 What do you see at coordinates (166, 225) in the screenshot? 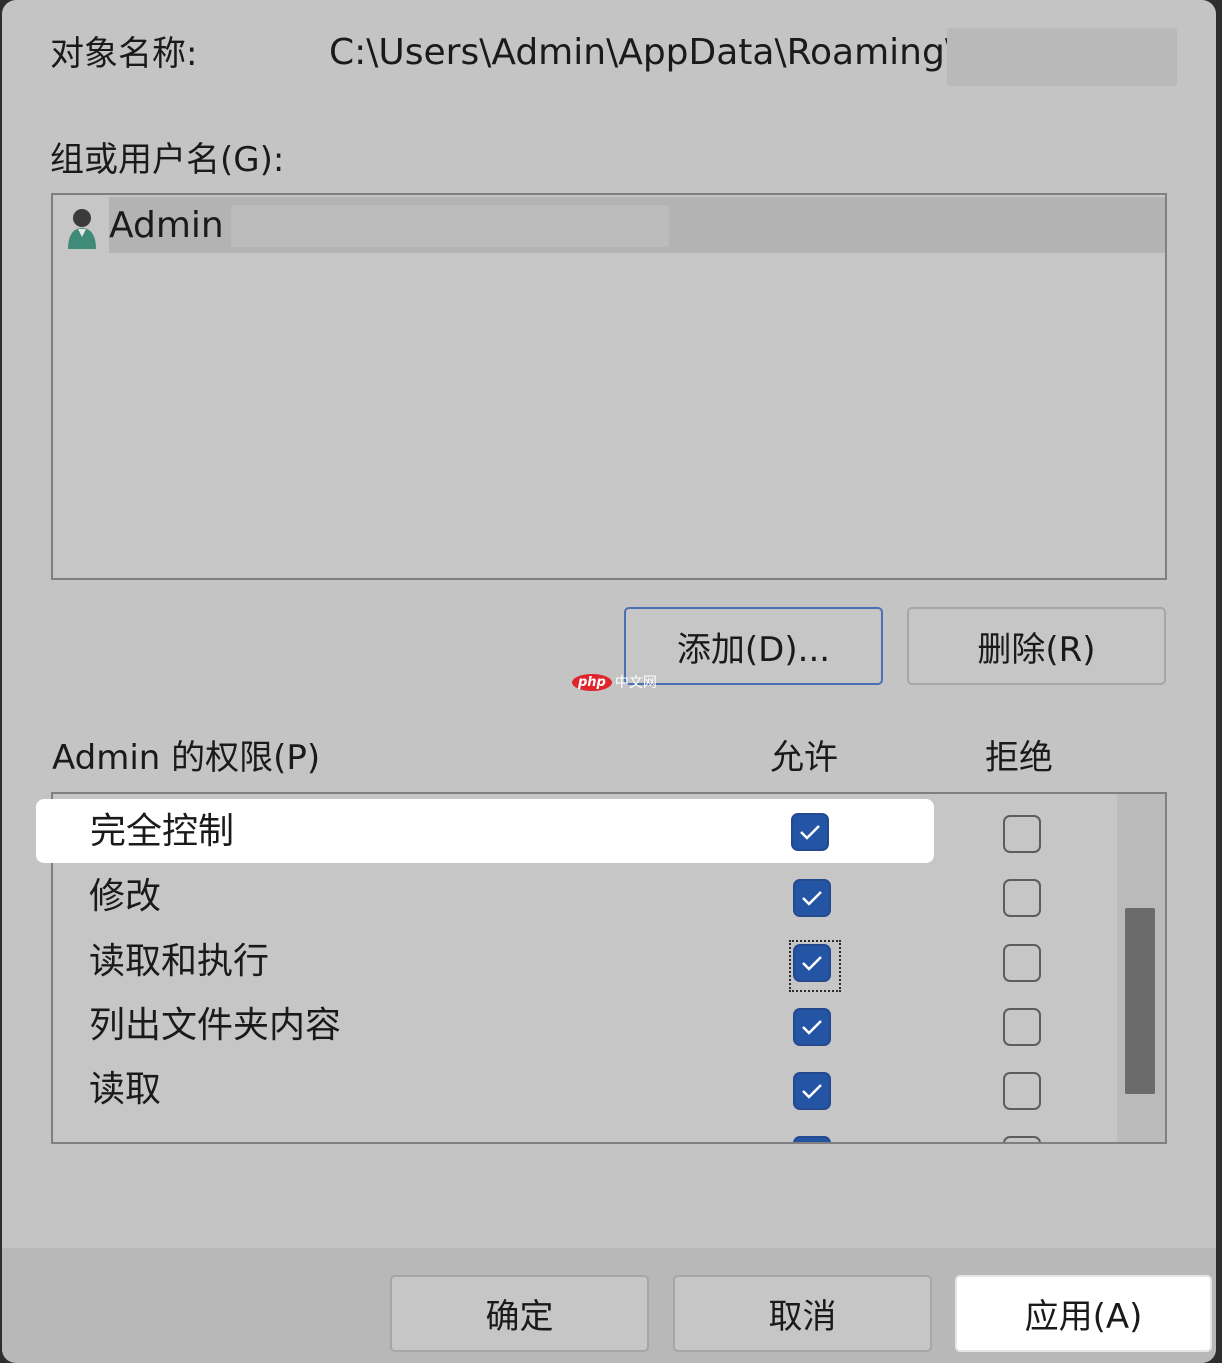
I see `user-name: Admin` at bounding box center [166, 225].